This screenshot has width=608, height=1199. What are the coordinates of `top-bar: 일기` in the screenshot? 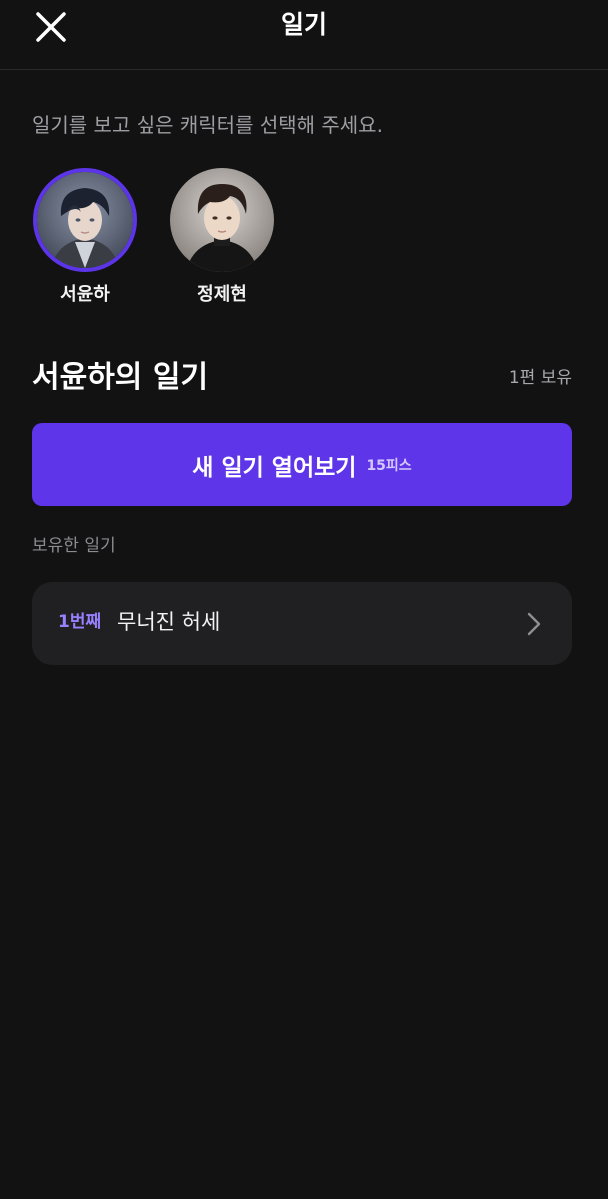 It's located at (304, 35).